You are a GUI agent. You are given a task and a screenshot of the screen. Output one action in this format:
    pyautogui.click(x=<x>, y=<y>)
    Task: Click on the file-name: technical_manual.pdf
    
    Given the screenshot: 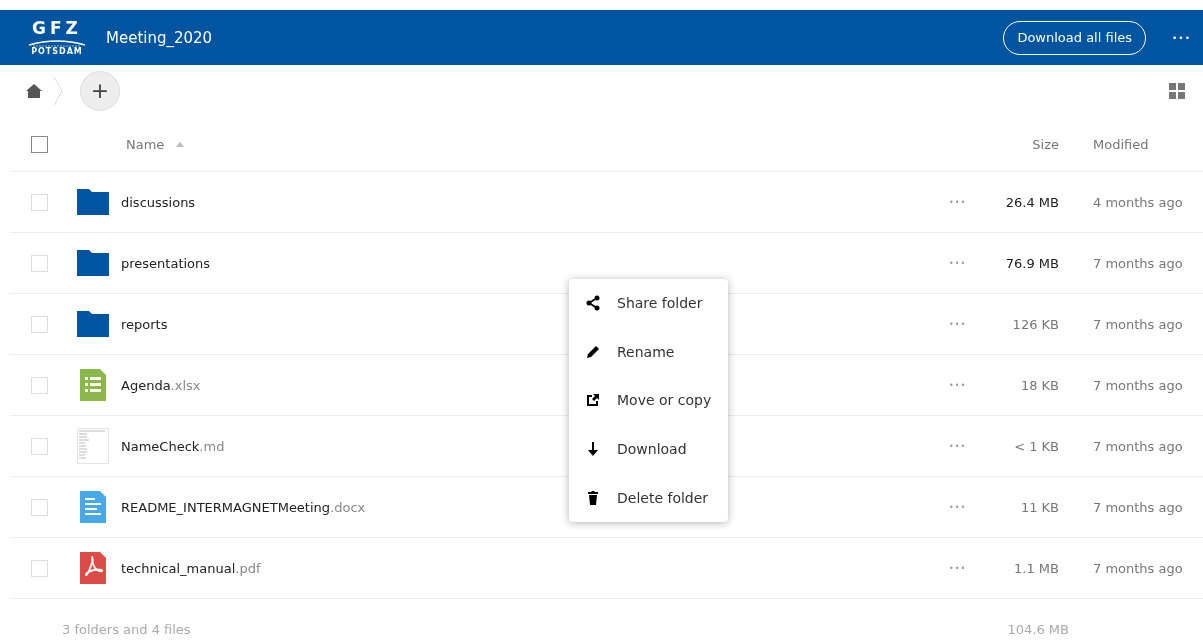 What is the action you would take?
    pyautogui.click(x=191, y=568)
    